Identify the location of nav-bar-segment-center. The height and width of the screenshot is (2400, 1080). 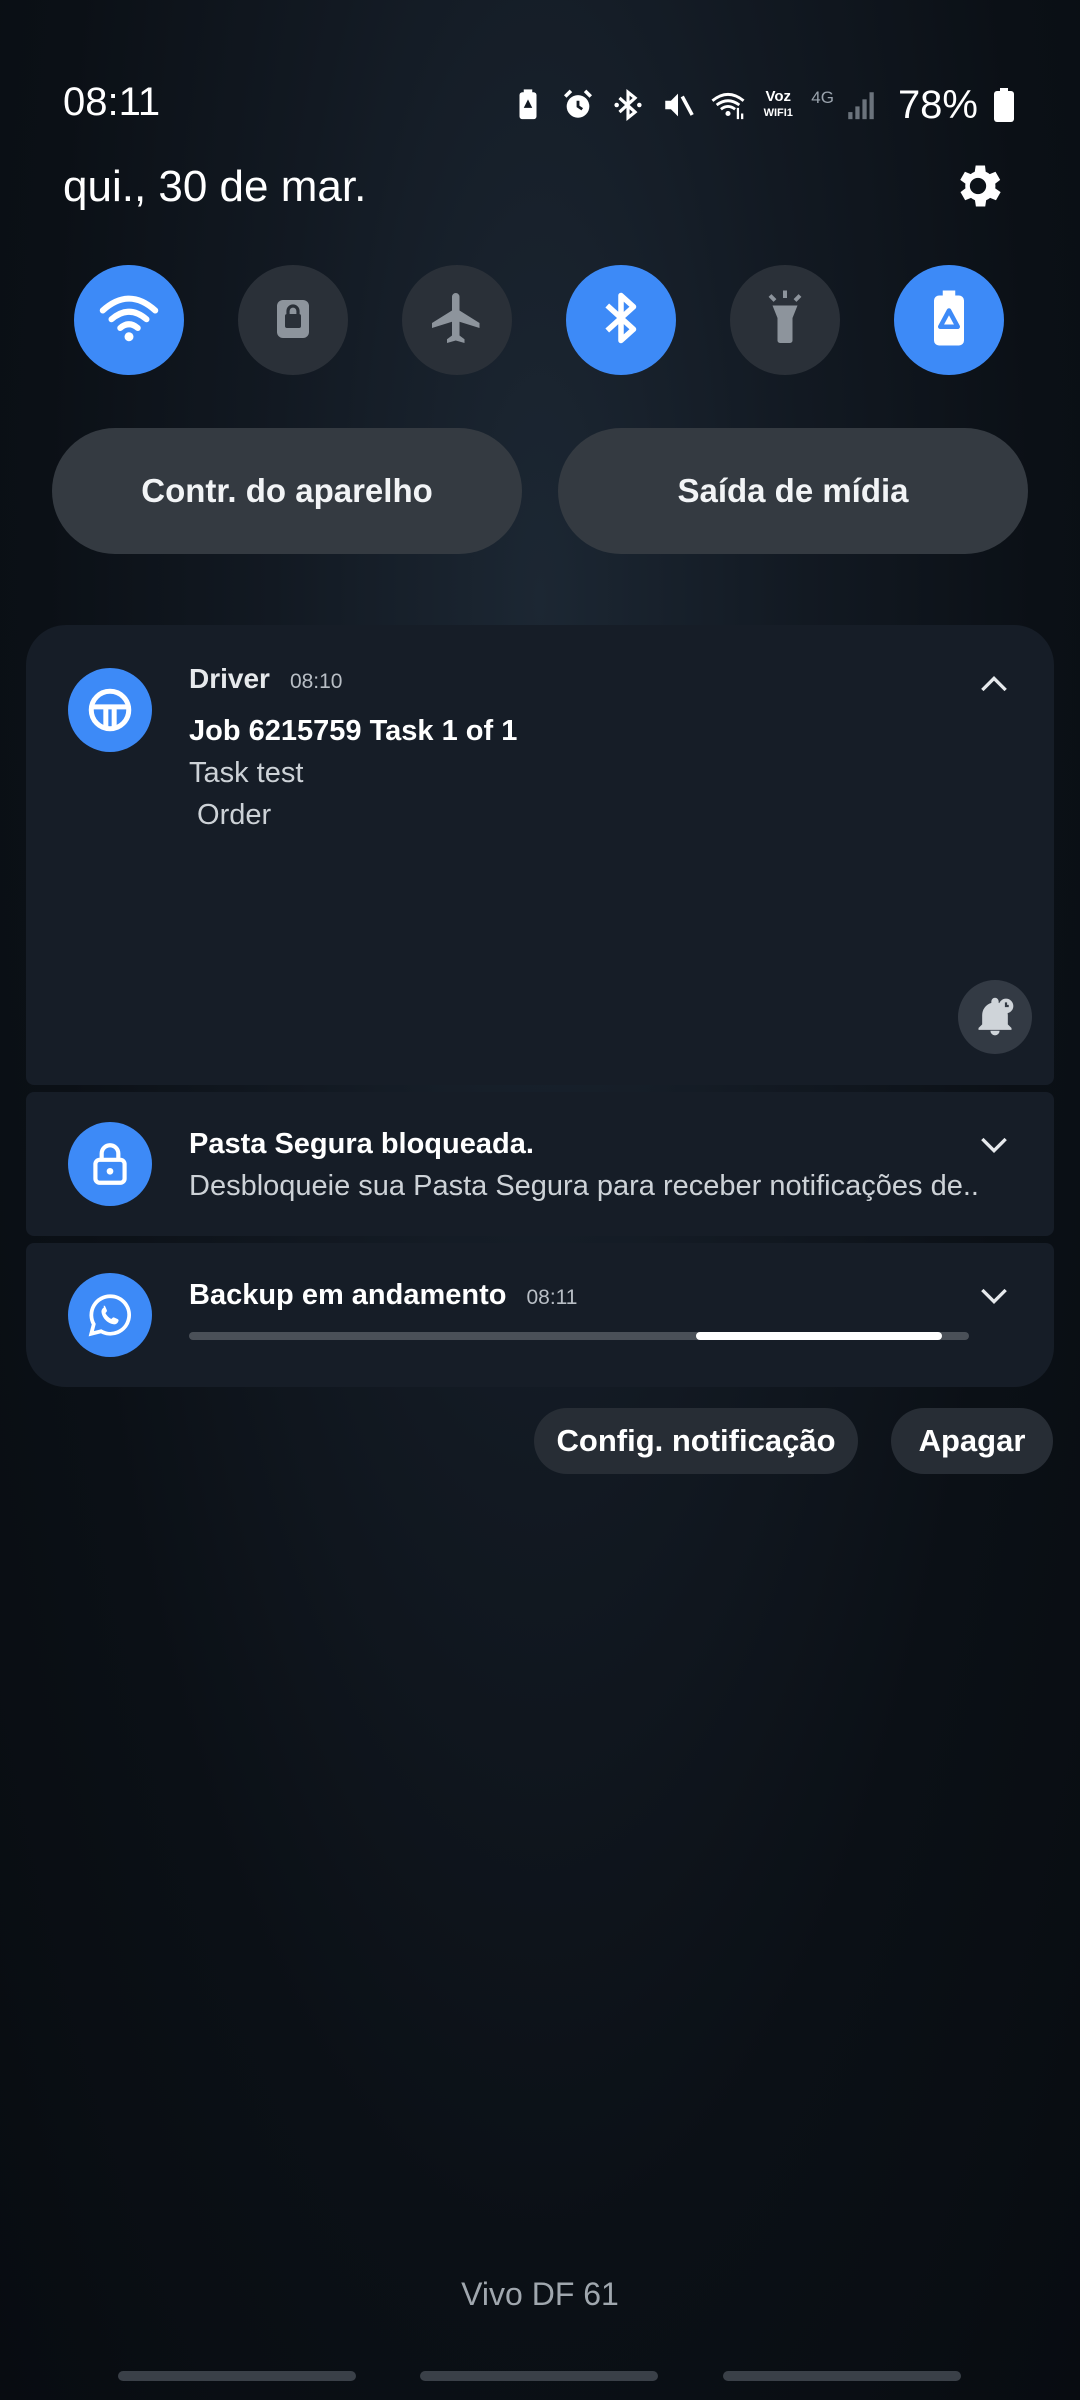
(539, 2376).